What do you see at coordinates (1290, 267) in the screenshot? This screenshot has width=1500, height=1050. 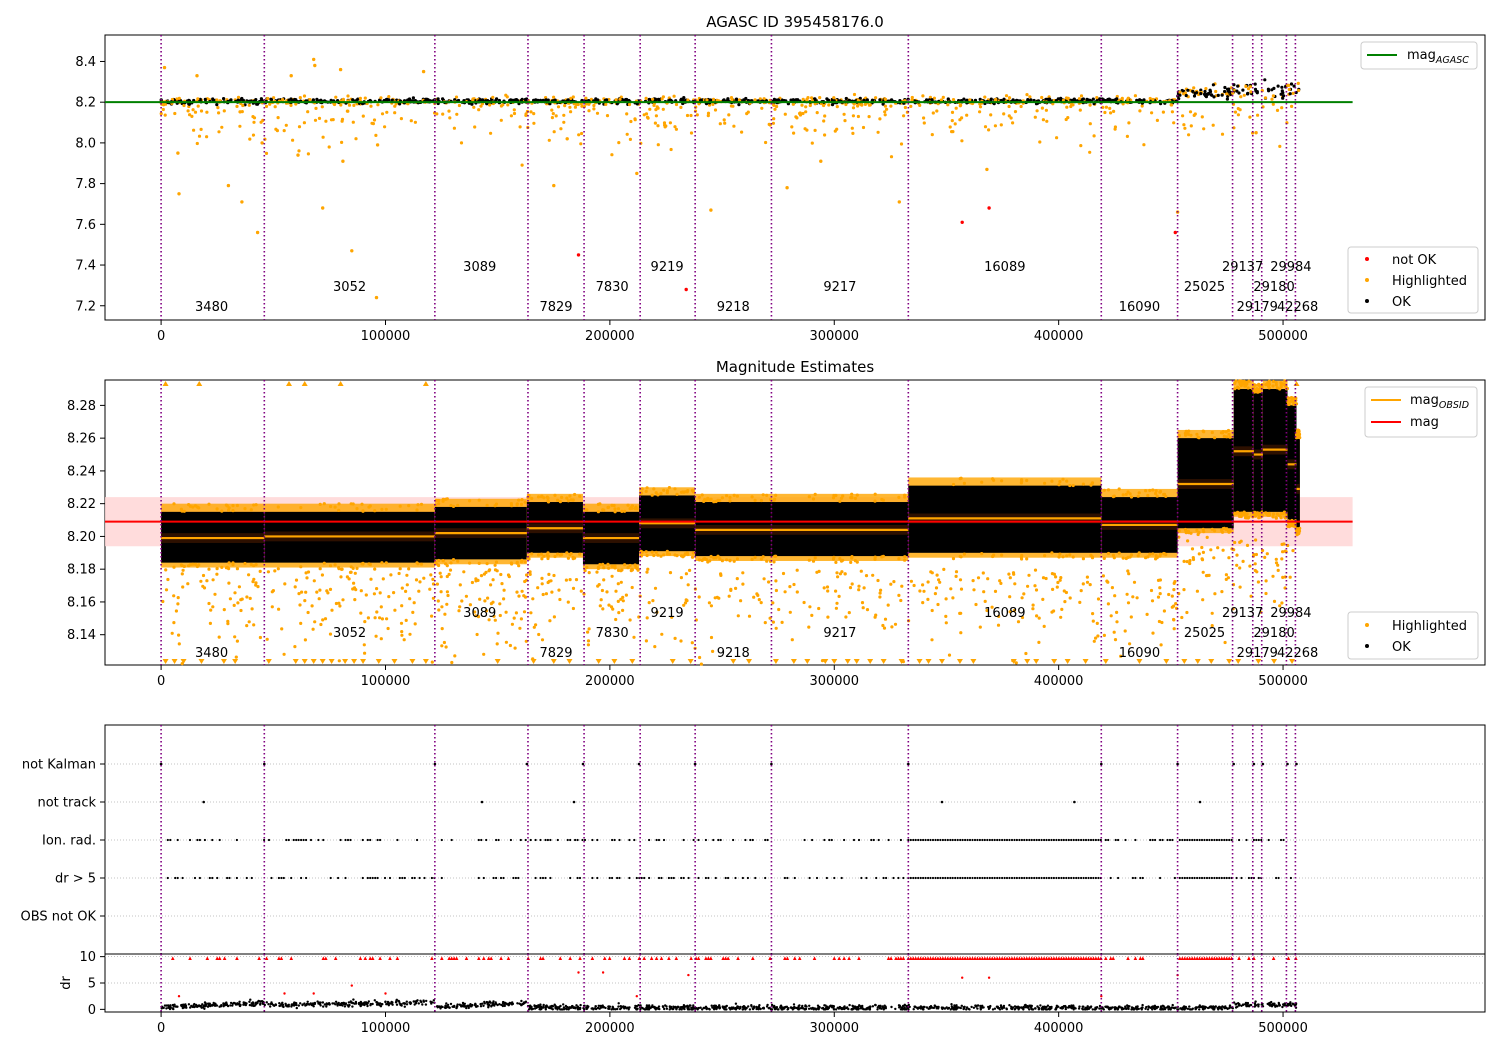 I see `obsid-label: 29984` at bounding box center [1290, 267].